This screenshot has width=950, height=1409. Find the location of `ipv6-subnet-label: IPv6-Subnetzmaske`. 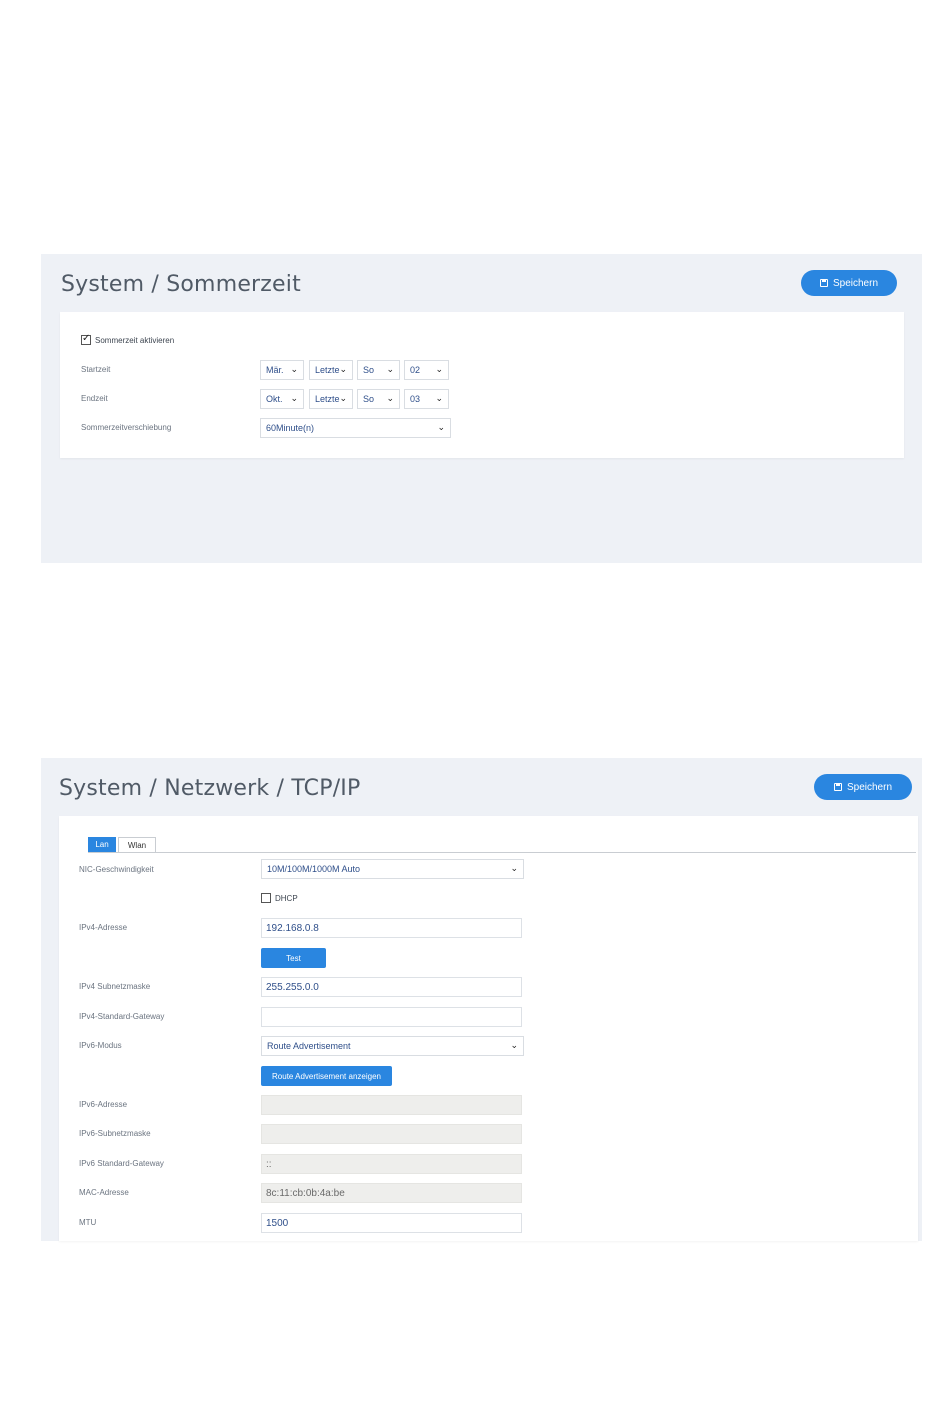

ipv6-subnet-label: IPv6-Subnetzmaske is located at coordinates (115, 1133).